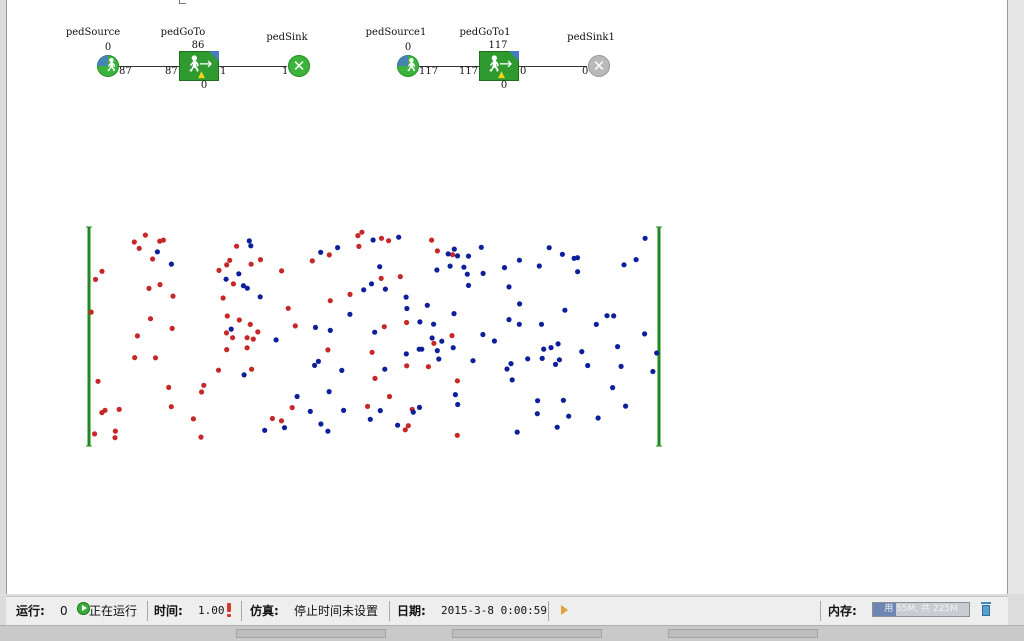 This screenshot has width=1024, height=641. Describe the element at coordinates (564, 610) in the screenshot. I see `step-forward-icon` at that location.